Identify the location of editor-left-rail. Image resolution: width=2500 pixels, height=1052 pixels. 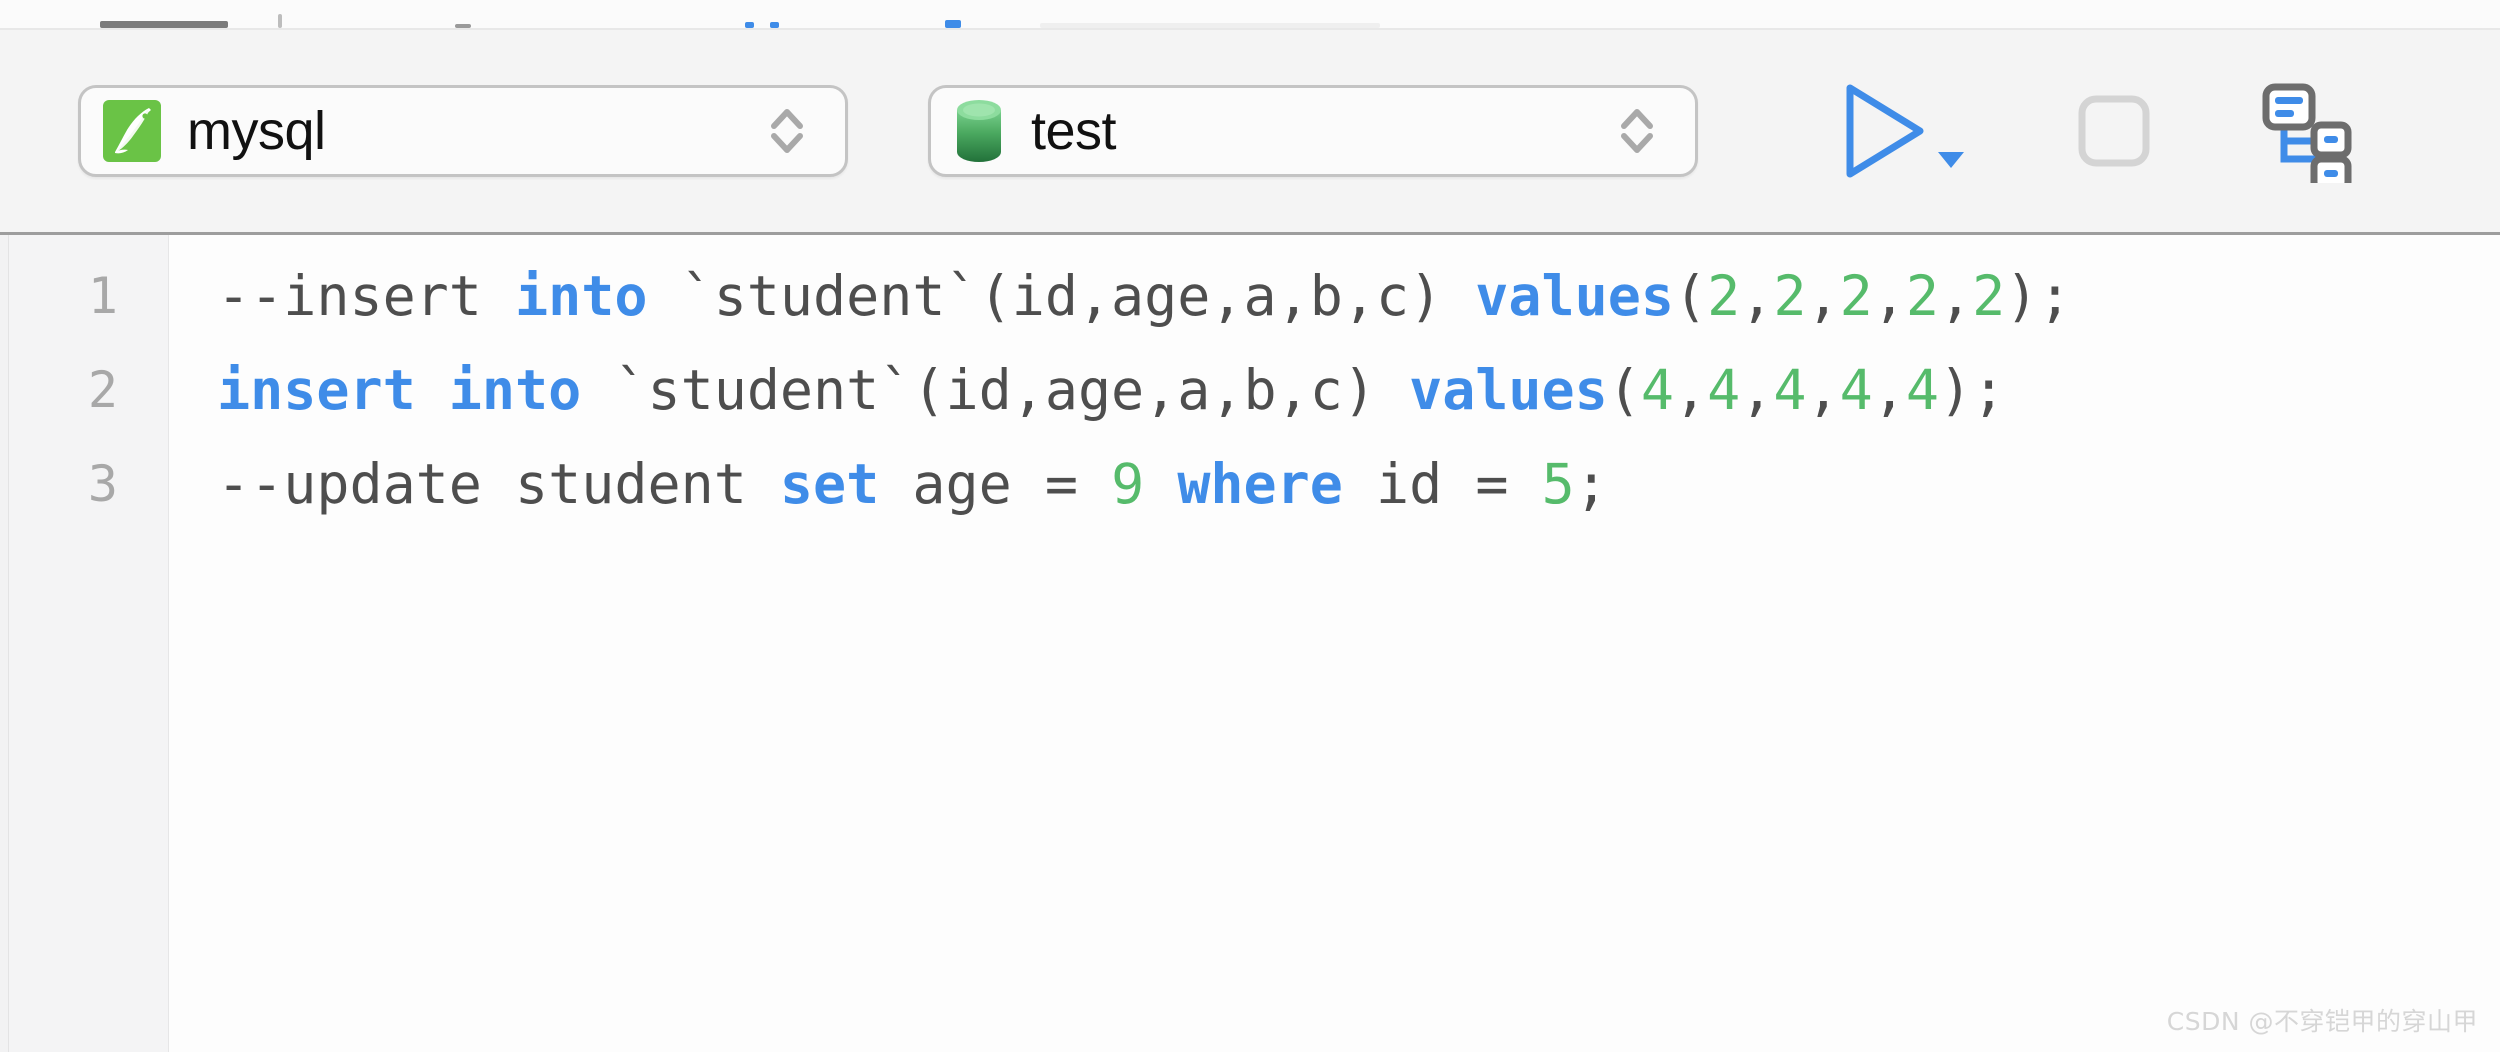
(4, 643).